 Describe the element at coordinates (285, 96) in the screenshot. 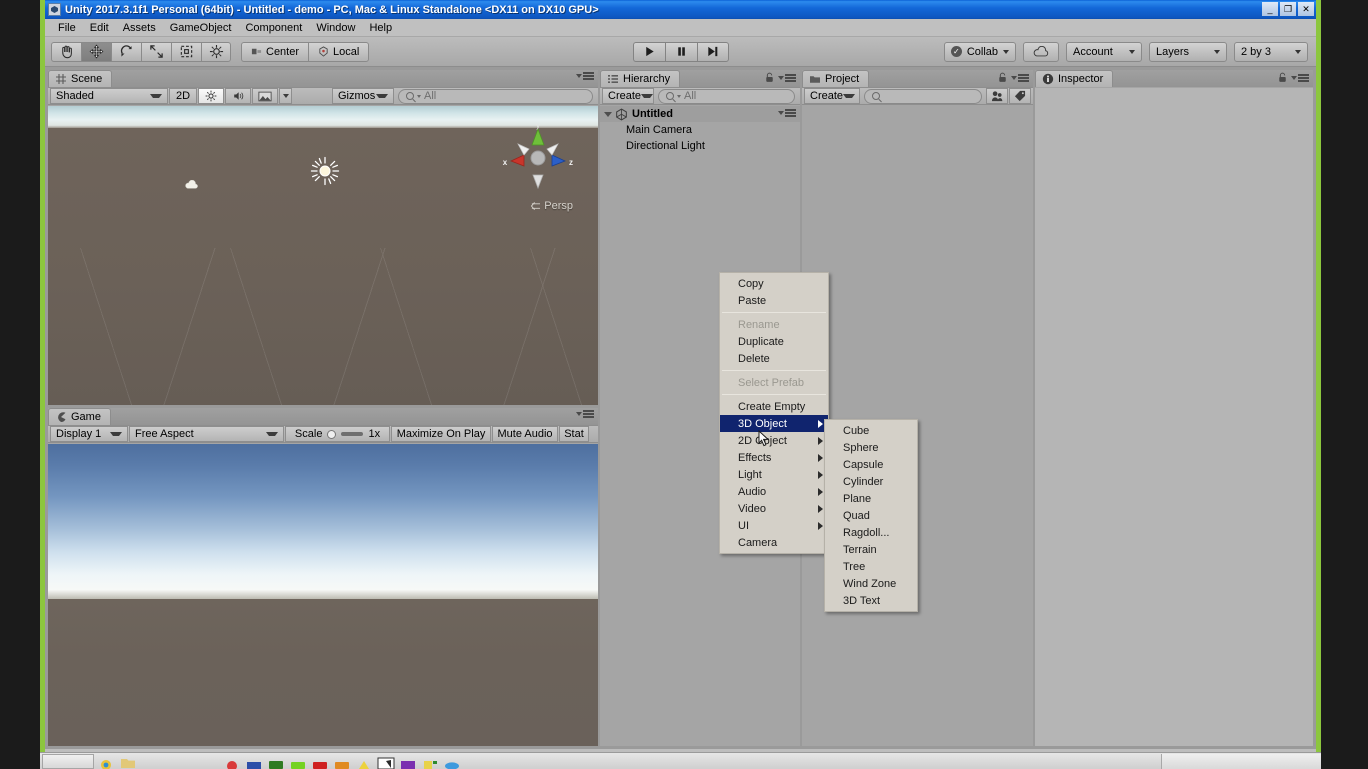

I see `scene-effects-dropdown` at that location.